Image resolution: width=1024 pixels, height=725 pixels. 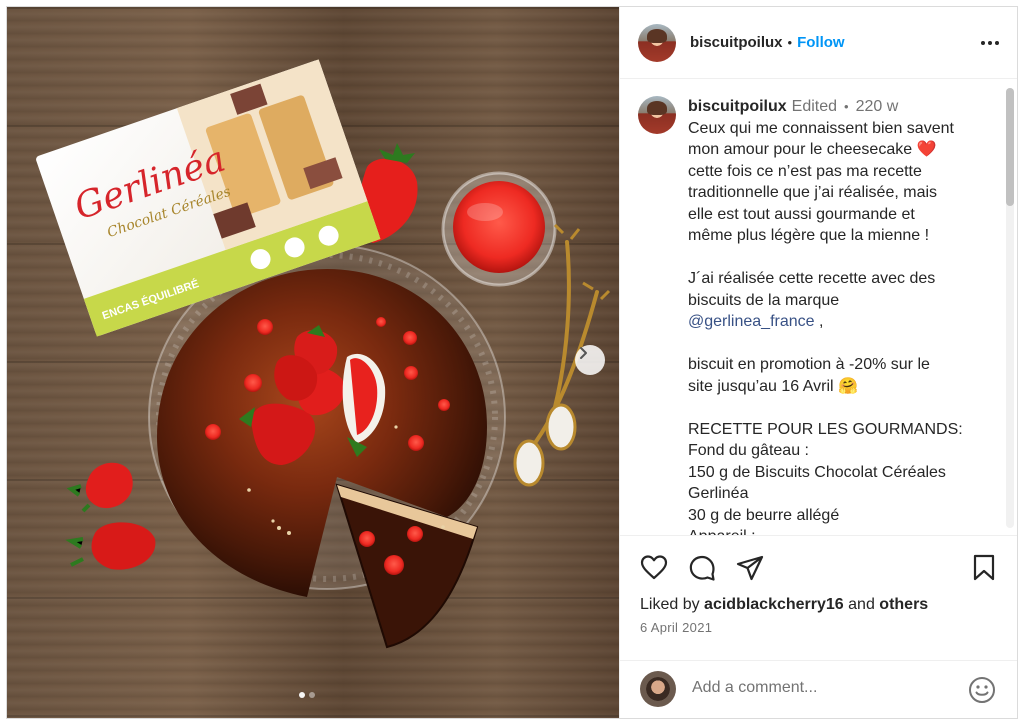 What do you see at coordinates (676, 627) in the screenshot?
I see `post-date: 6 April 2021` at bounding box center [676, 627].